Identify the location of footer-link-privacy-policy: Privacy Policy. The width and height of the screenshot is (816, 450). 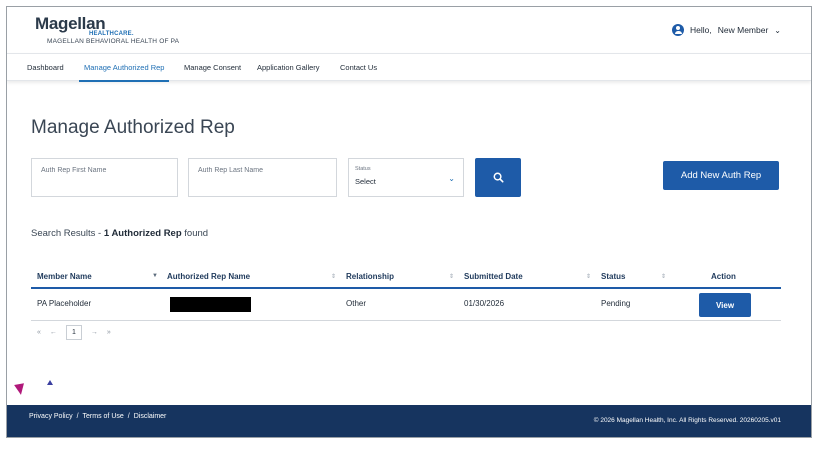
(51, 416).